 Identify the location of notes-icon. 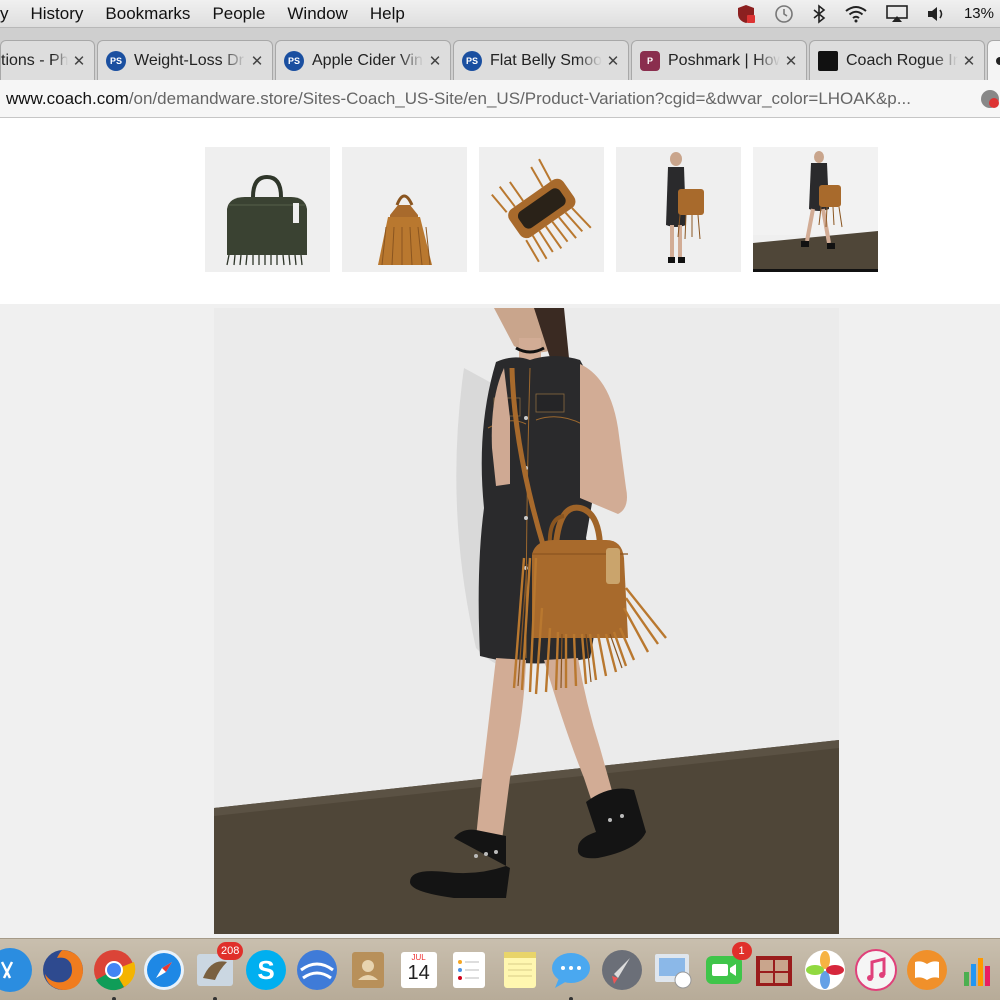
(520, 970).